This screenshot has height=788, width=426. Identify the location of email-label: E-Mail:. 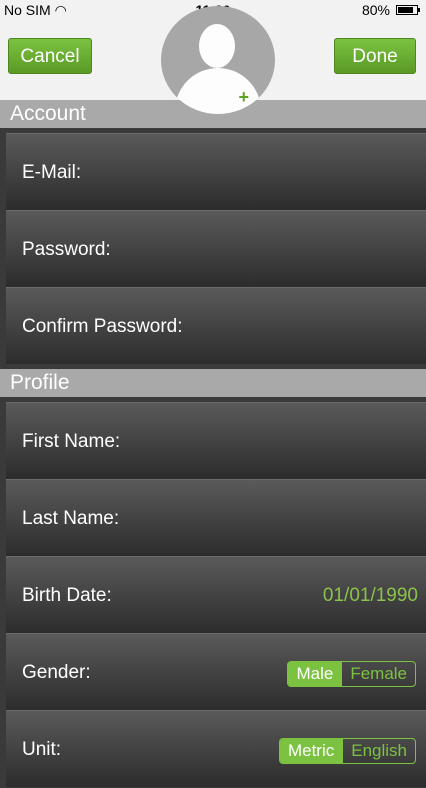
(52, 172).